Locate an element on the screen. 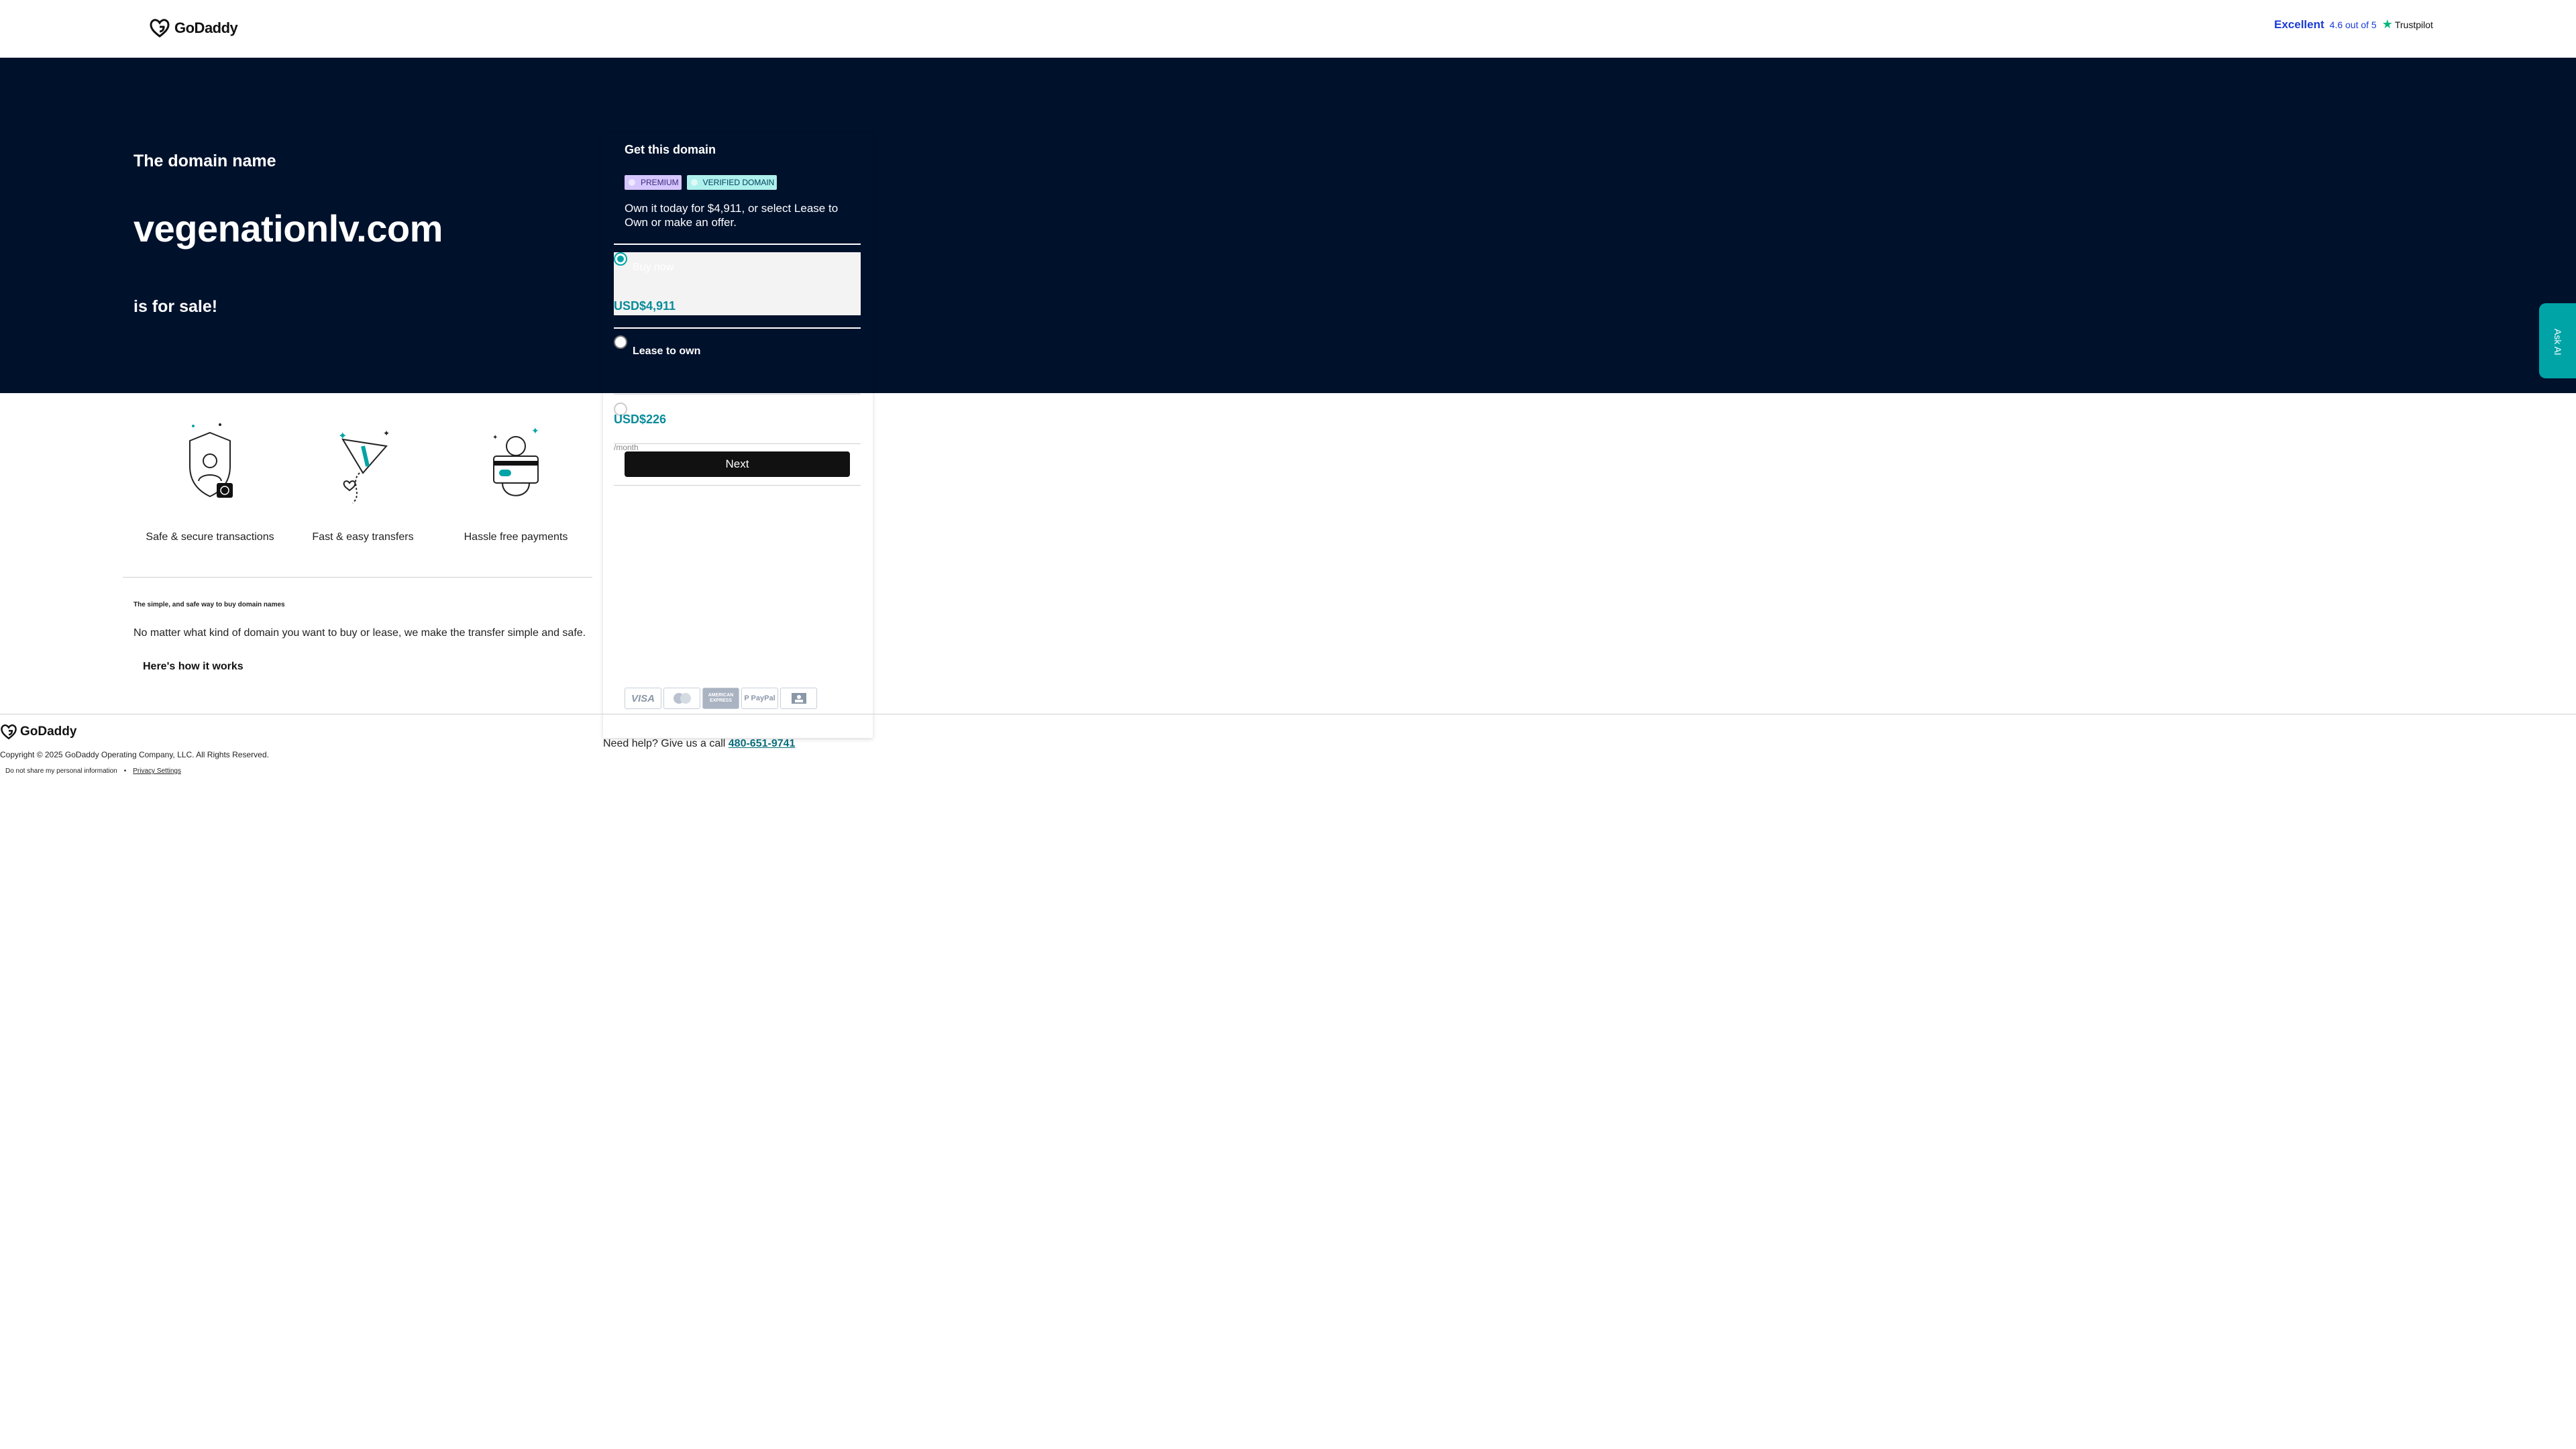 The width and height of the screenshot is (2576, 1449). hero-post-text: is for sale! is located at coordinates (175, 306).